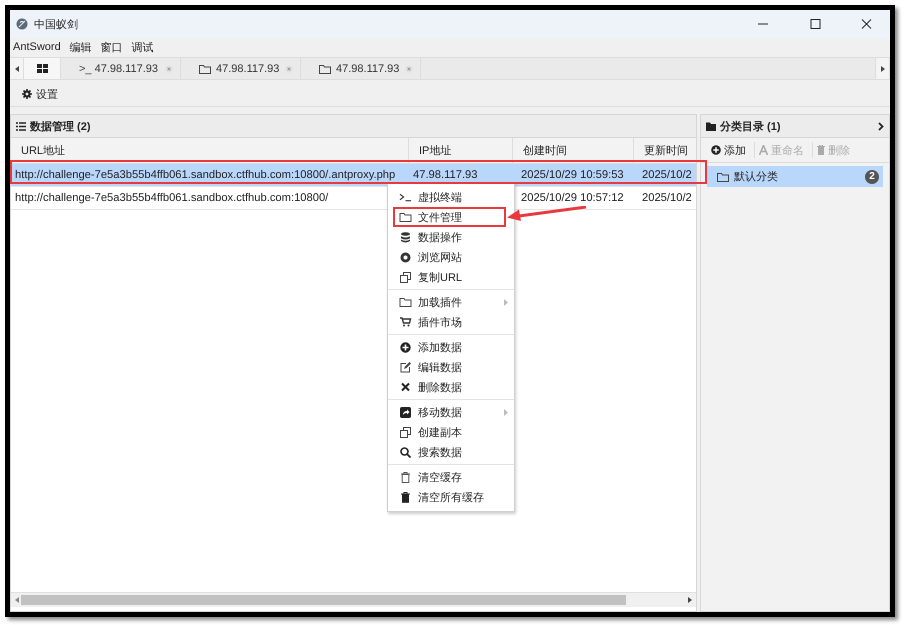  What do you see at coordinates (405, 322) in the screenshot?
I see `cart-icon` at bounding box center [405, 322].